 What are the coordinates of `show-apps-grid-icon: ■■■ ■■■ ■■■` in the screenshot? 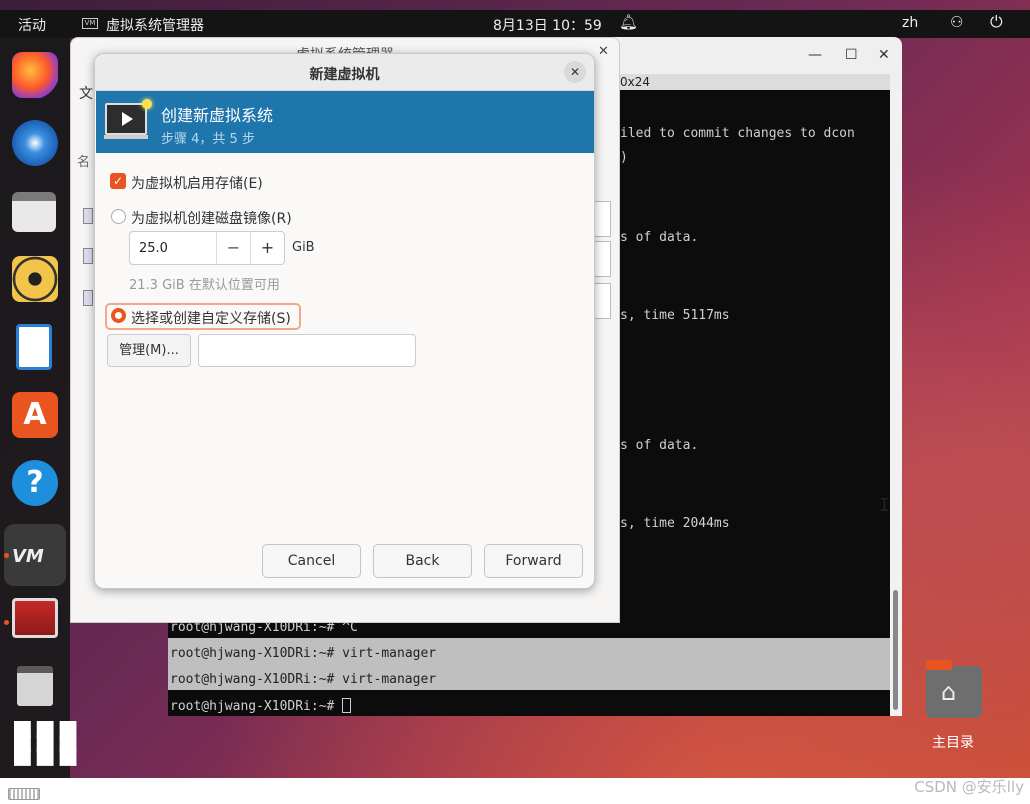 It's located at (45, 743).